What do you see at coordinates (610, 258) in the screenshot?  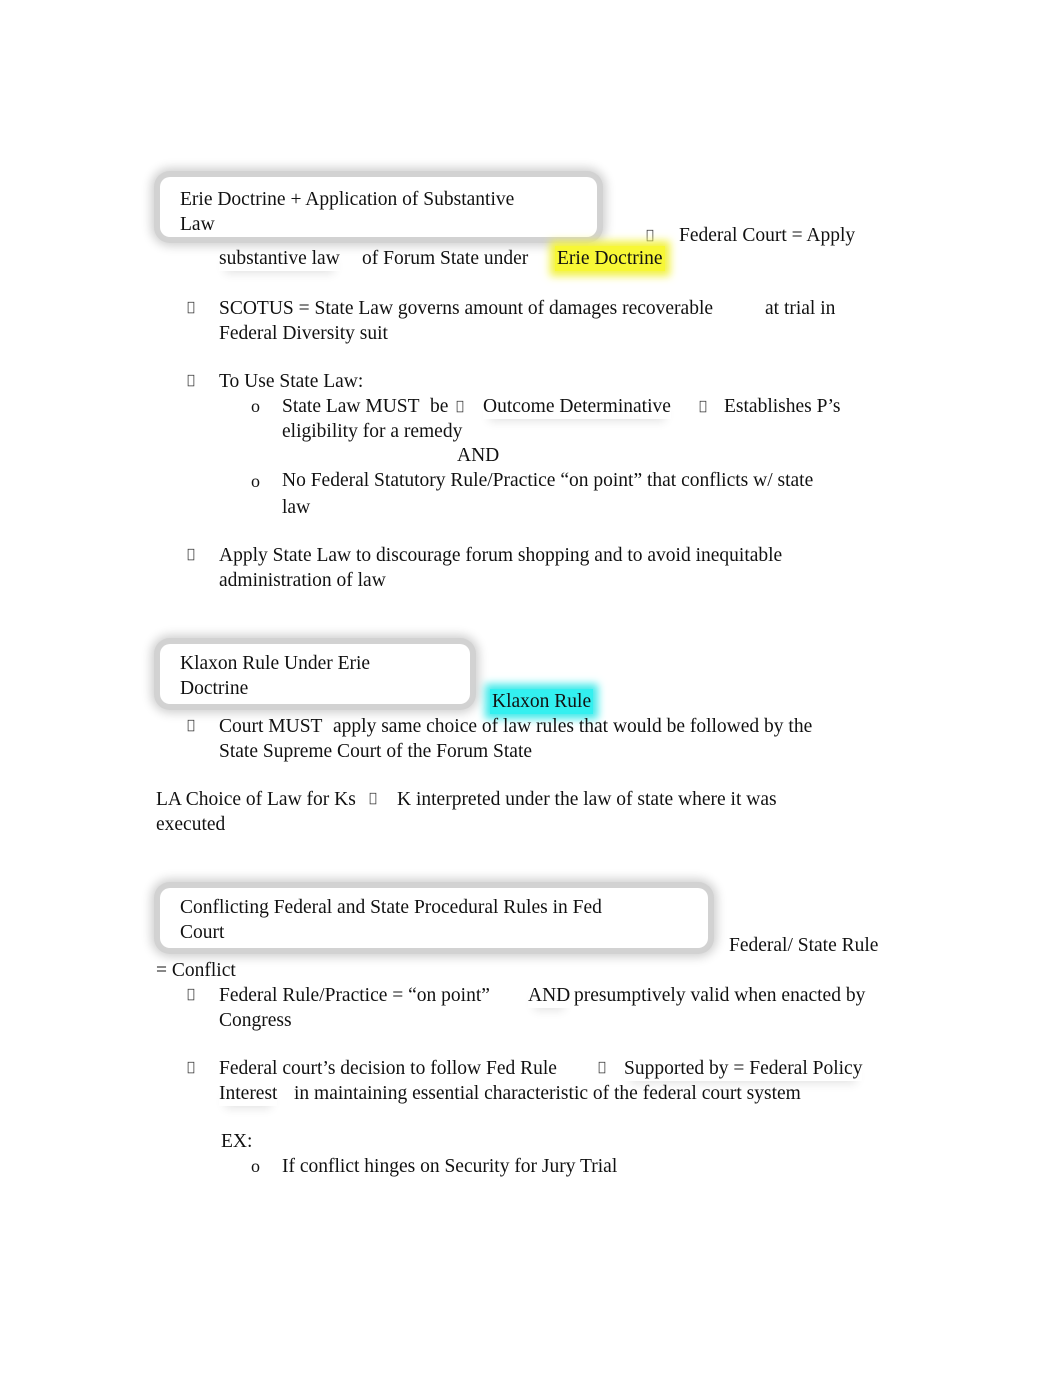 I see `highlight-erie-doctrine: Erie Doctrine` at bounding box center [610, 258].